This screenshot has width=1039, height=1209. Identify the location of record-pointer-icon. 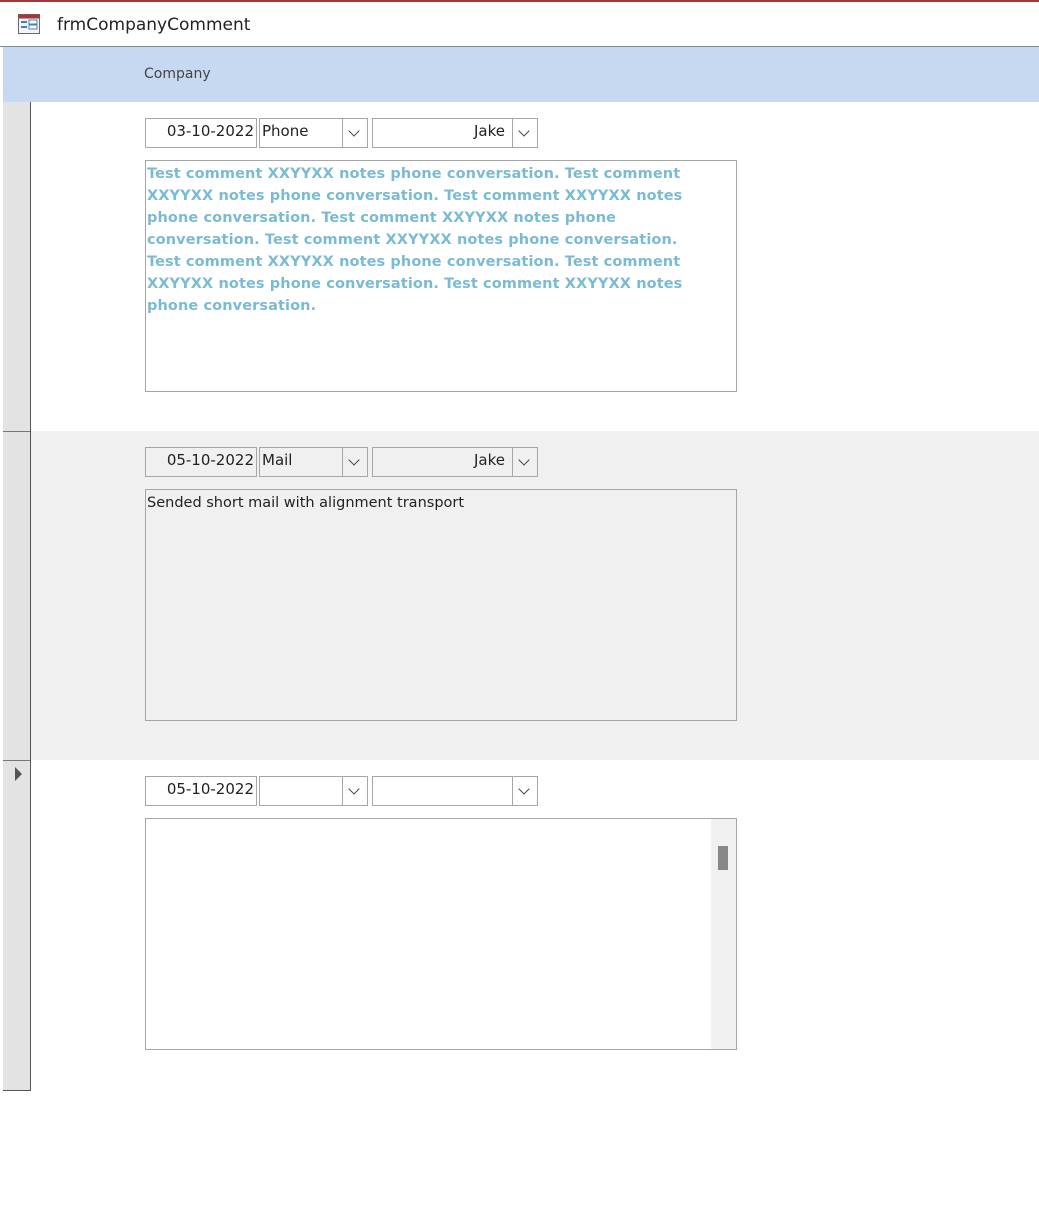
(18, 774).